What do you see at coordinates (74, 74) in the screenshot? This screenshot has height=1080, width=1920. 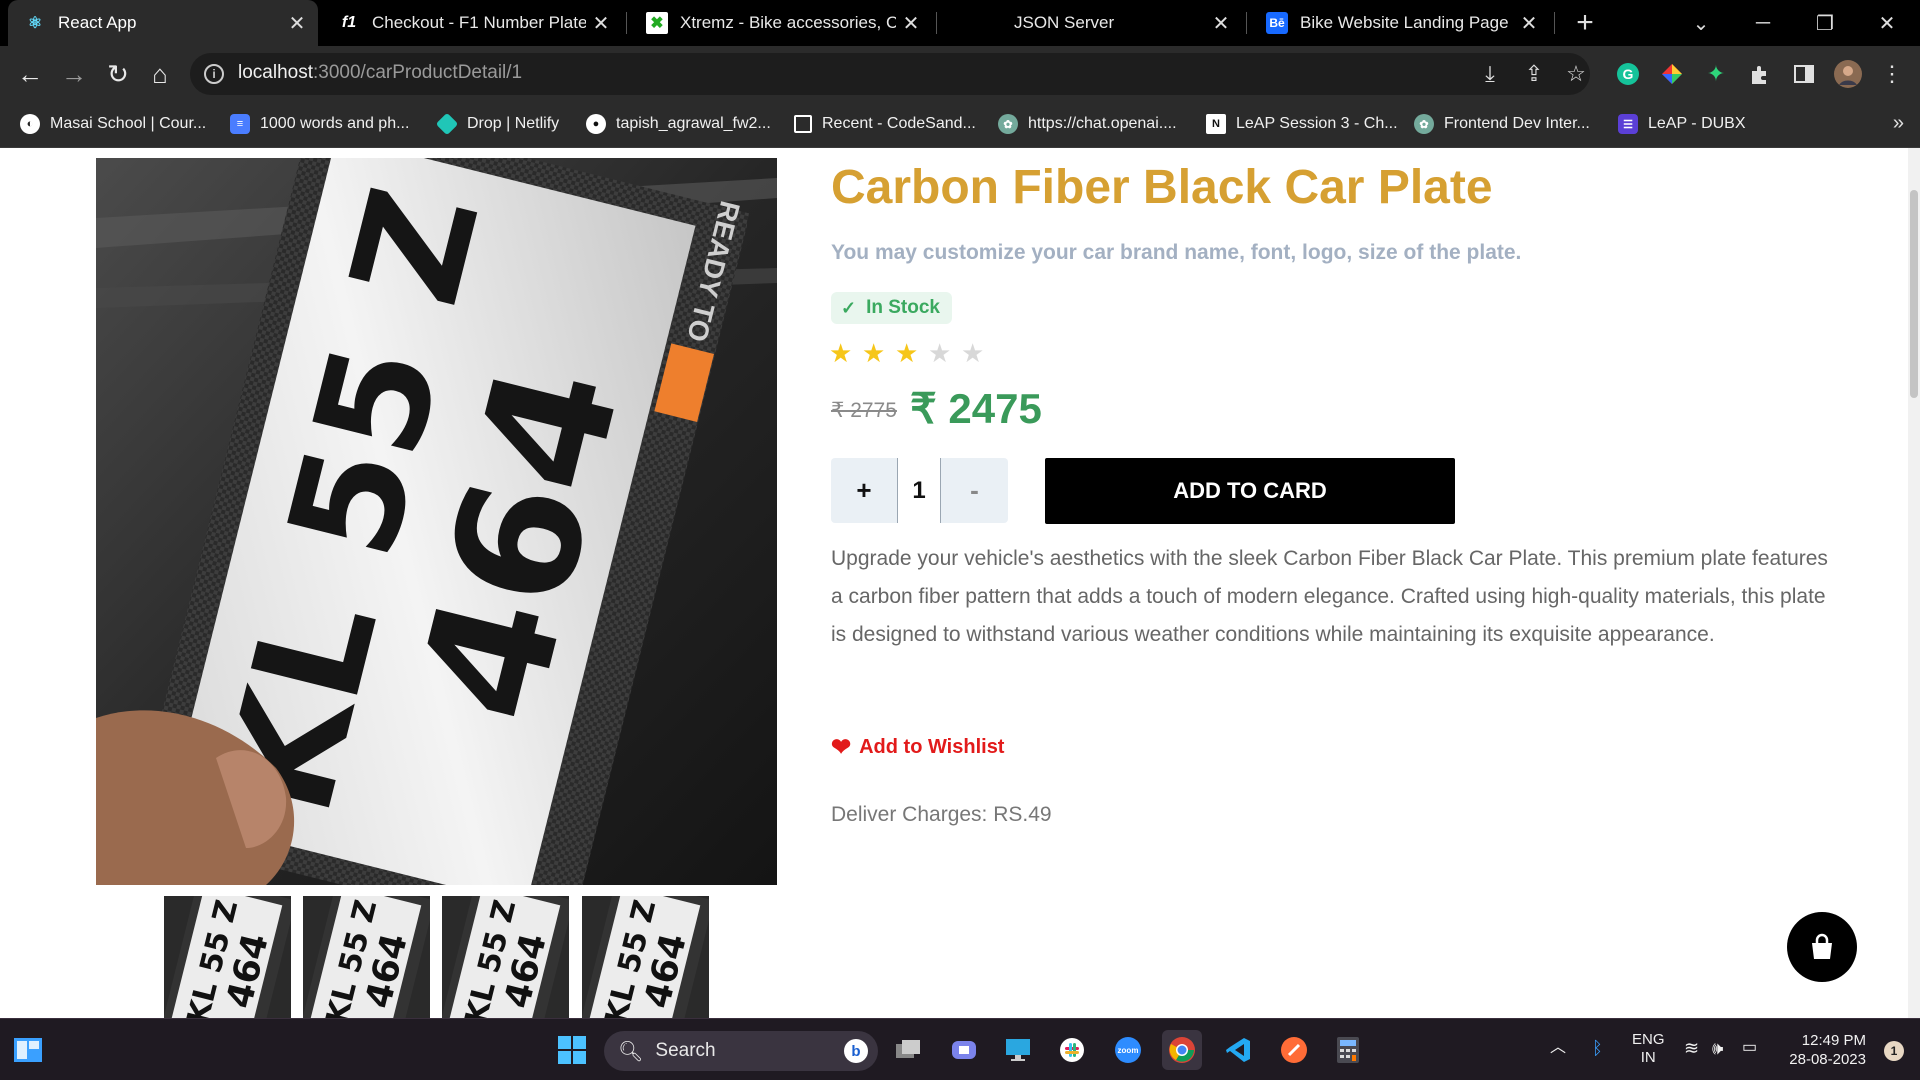 I see `forward-arrow-icon: →` at bounding box center [74, 74].